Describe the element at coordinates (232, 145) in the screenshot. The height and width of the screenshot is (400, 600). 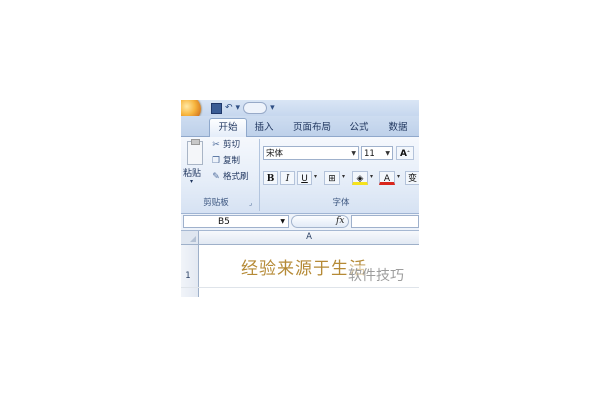
I see `cut-label: 剪切` at that location.